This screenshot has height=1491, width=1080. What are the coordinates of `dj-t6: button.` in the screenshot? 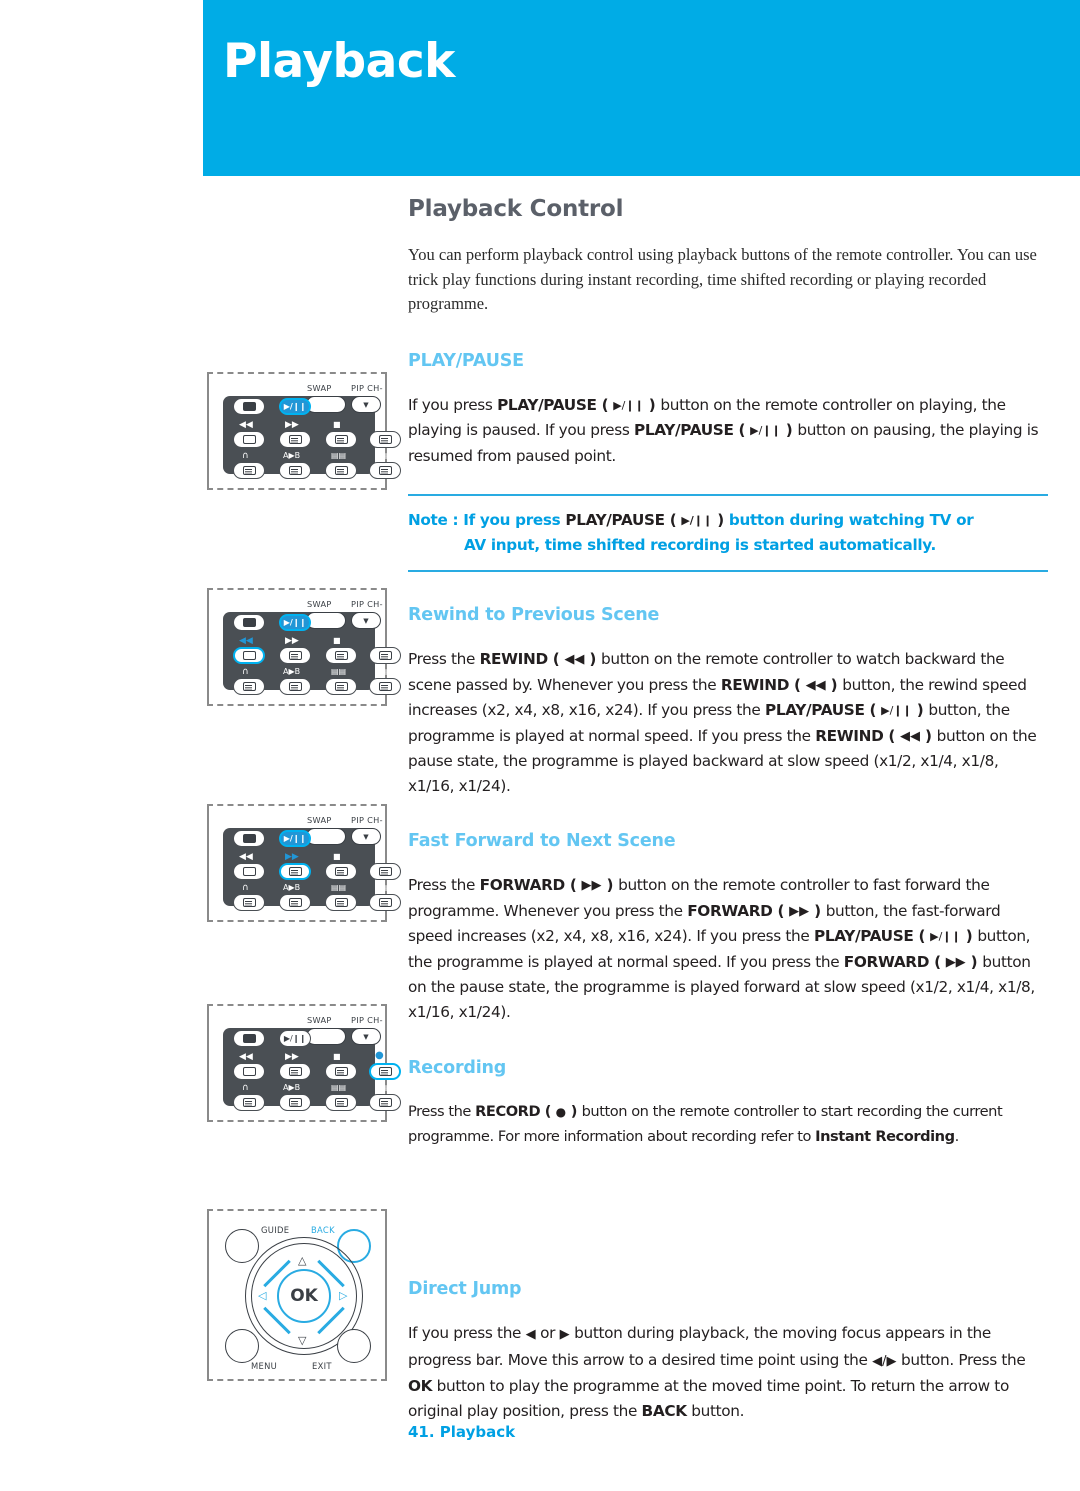 It's located at (715, 1410).